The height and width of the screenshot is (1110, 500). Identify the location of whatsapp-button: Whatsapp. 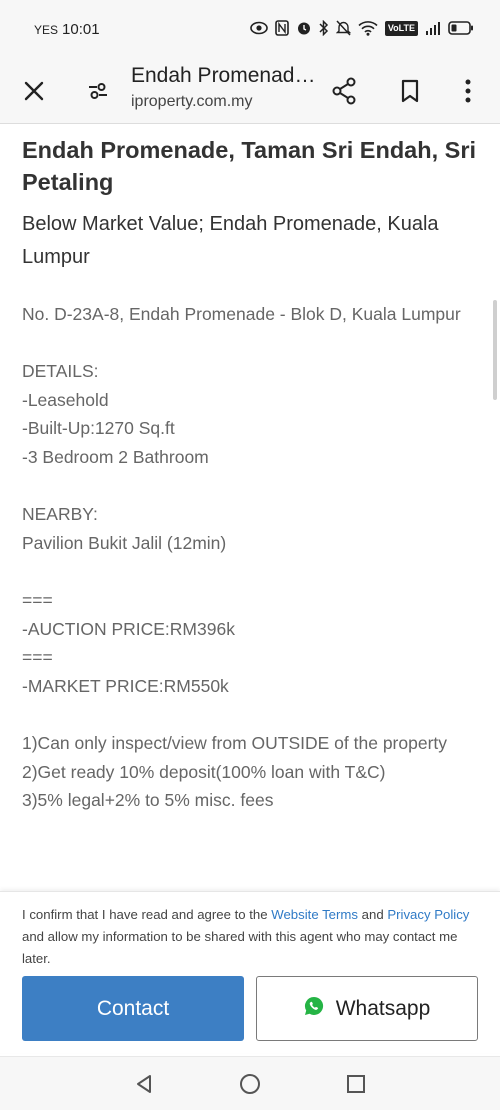
(367, 1008).